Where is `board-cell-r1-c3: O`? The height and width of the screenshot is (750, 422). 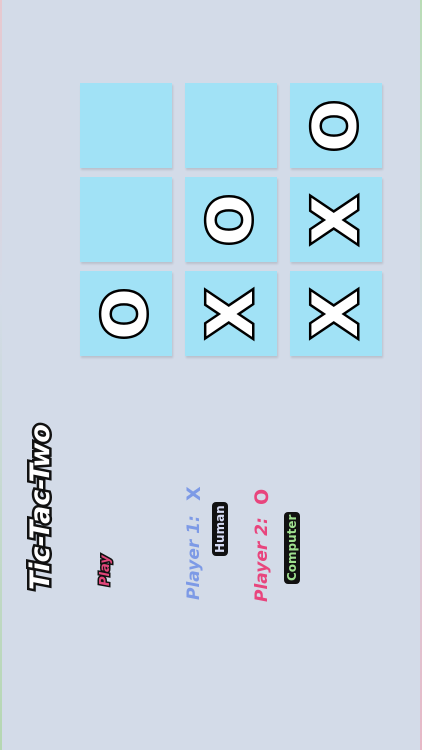 board-cell-r1-c3: O is located at coordinates (336, 125).